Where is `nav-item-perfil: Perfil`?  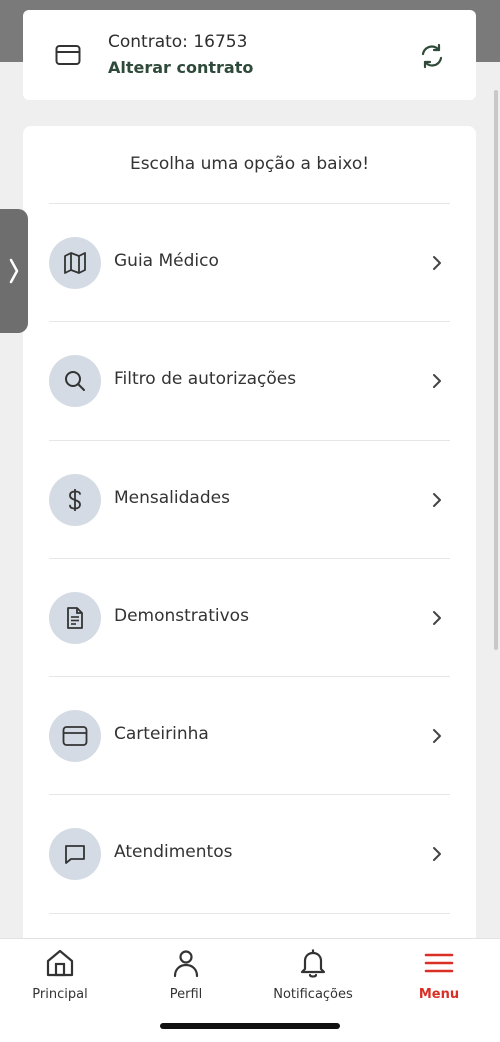 nav-item-perfil: Perfil is located at coordinates (186, 974).